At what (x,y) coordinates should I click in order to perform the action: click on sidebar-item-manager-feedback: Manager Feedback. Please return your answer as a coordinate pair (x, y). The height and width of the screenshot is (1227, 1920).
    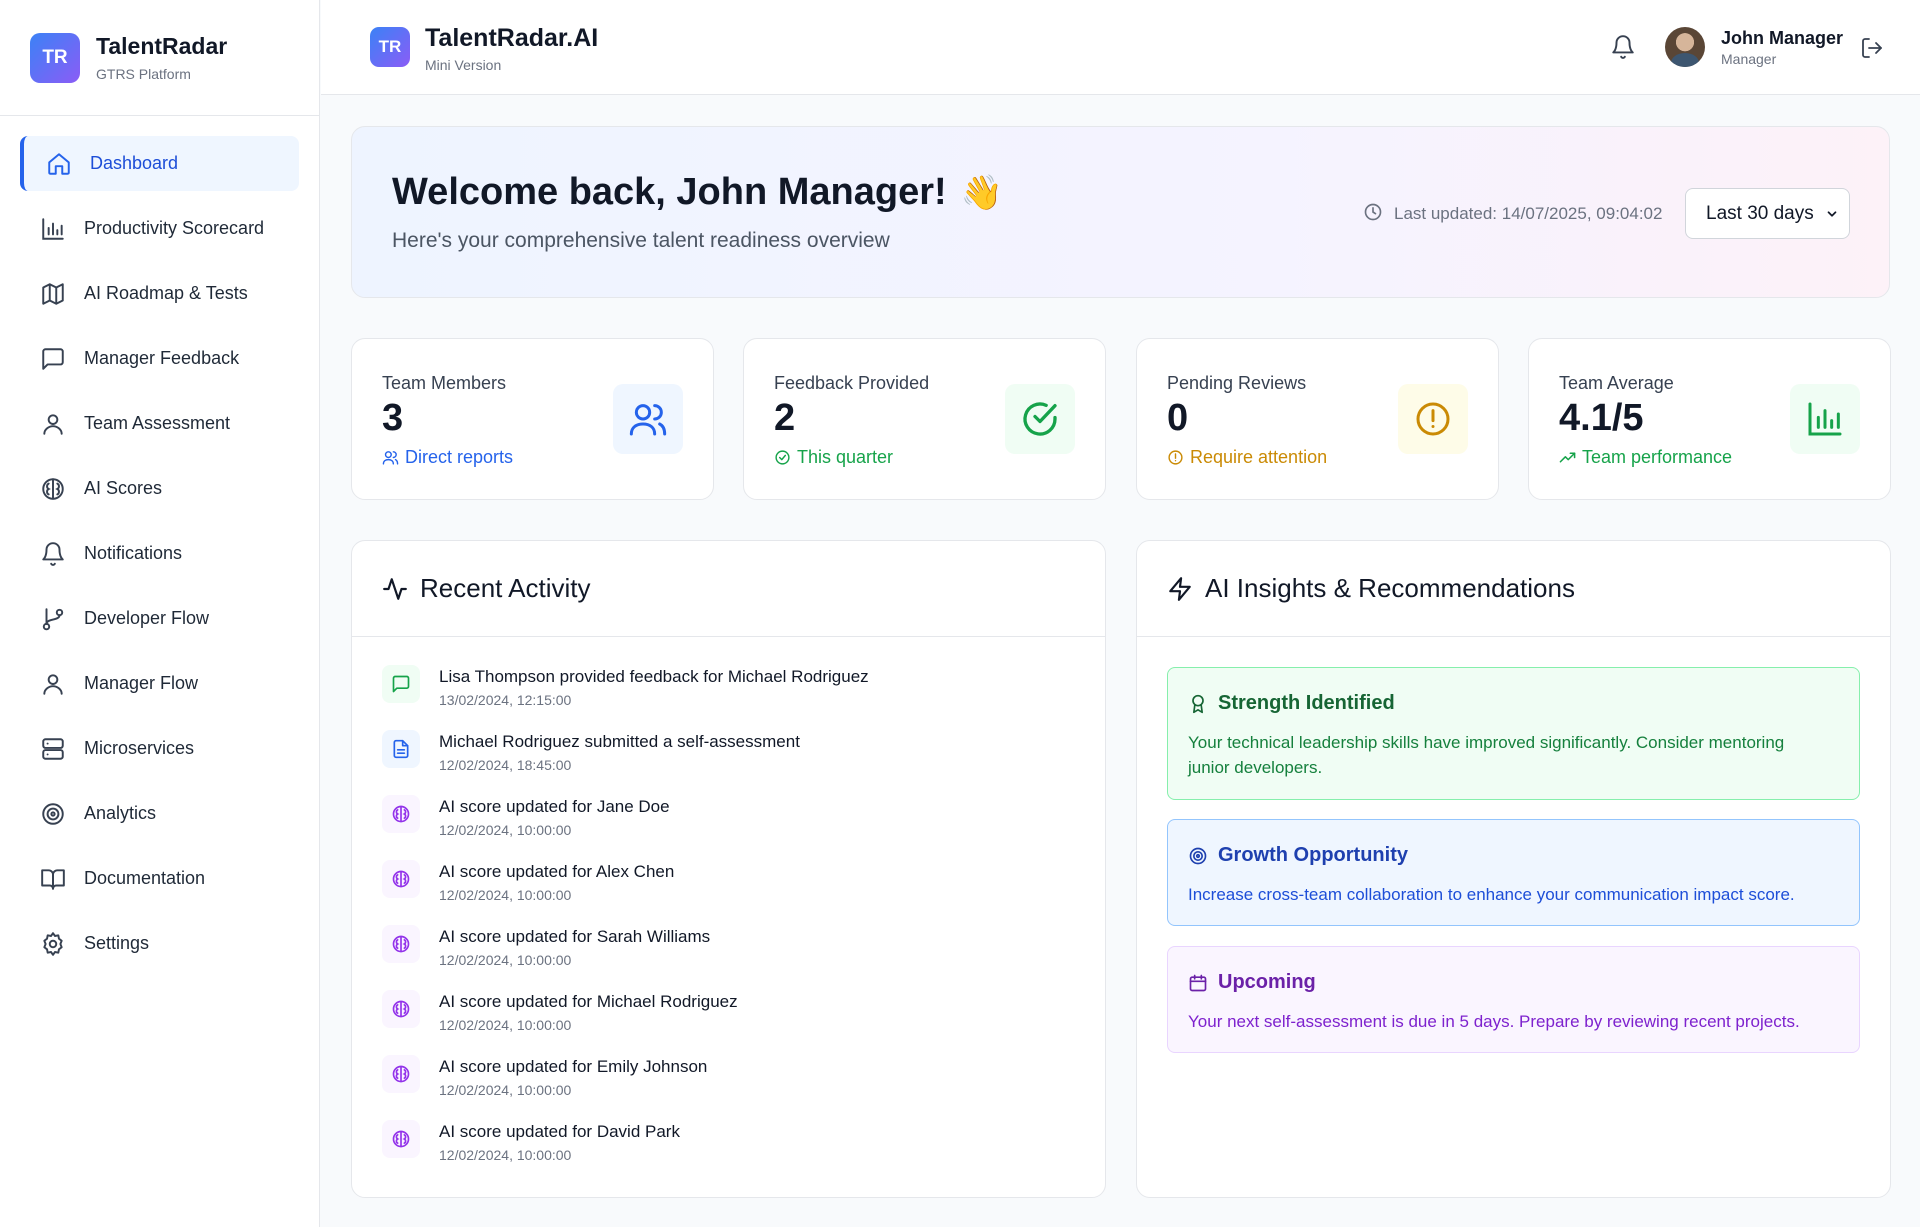
    Looking at the image, I should click on (159, 358).